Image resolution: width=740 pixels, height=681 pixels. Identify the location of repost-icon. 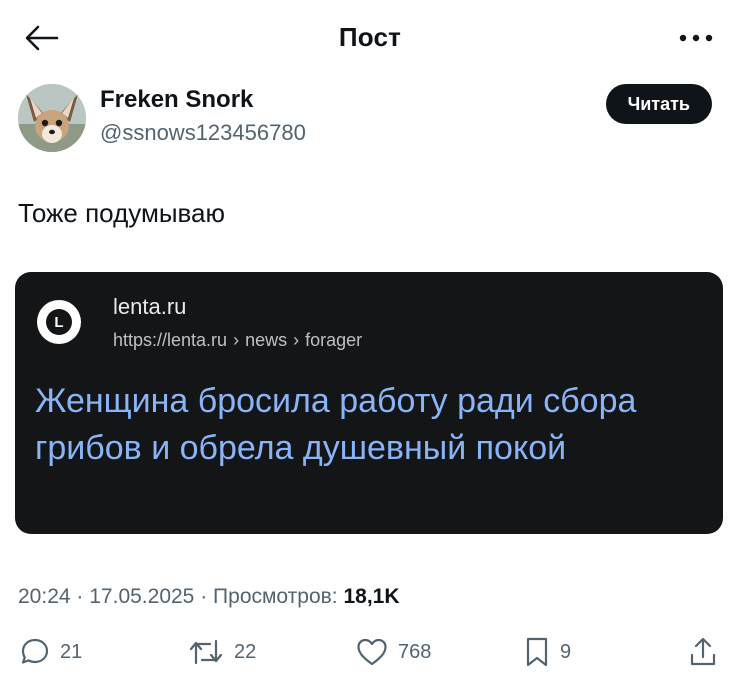
(206, 652).